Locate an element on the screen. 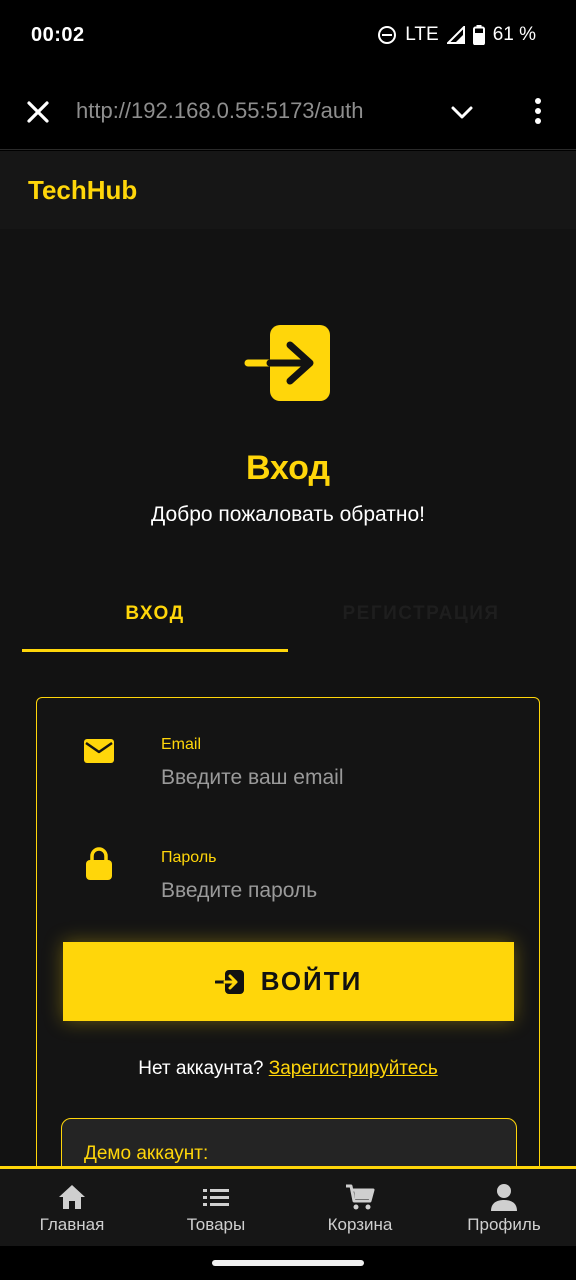  signup-link: Зарегистрируйтесь is located at coordinates (353, 1068).